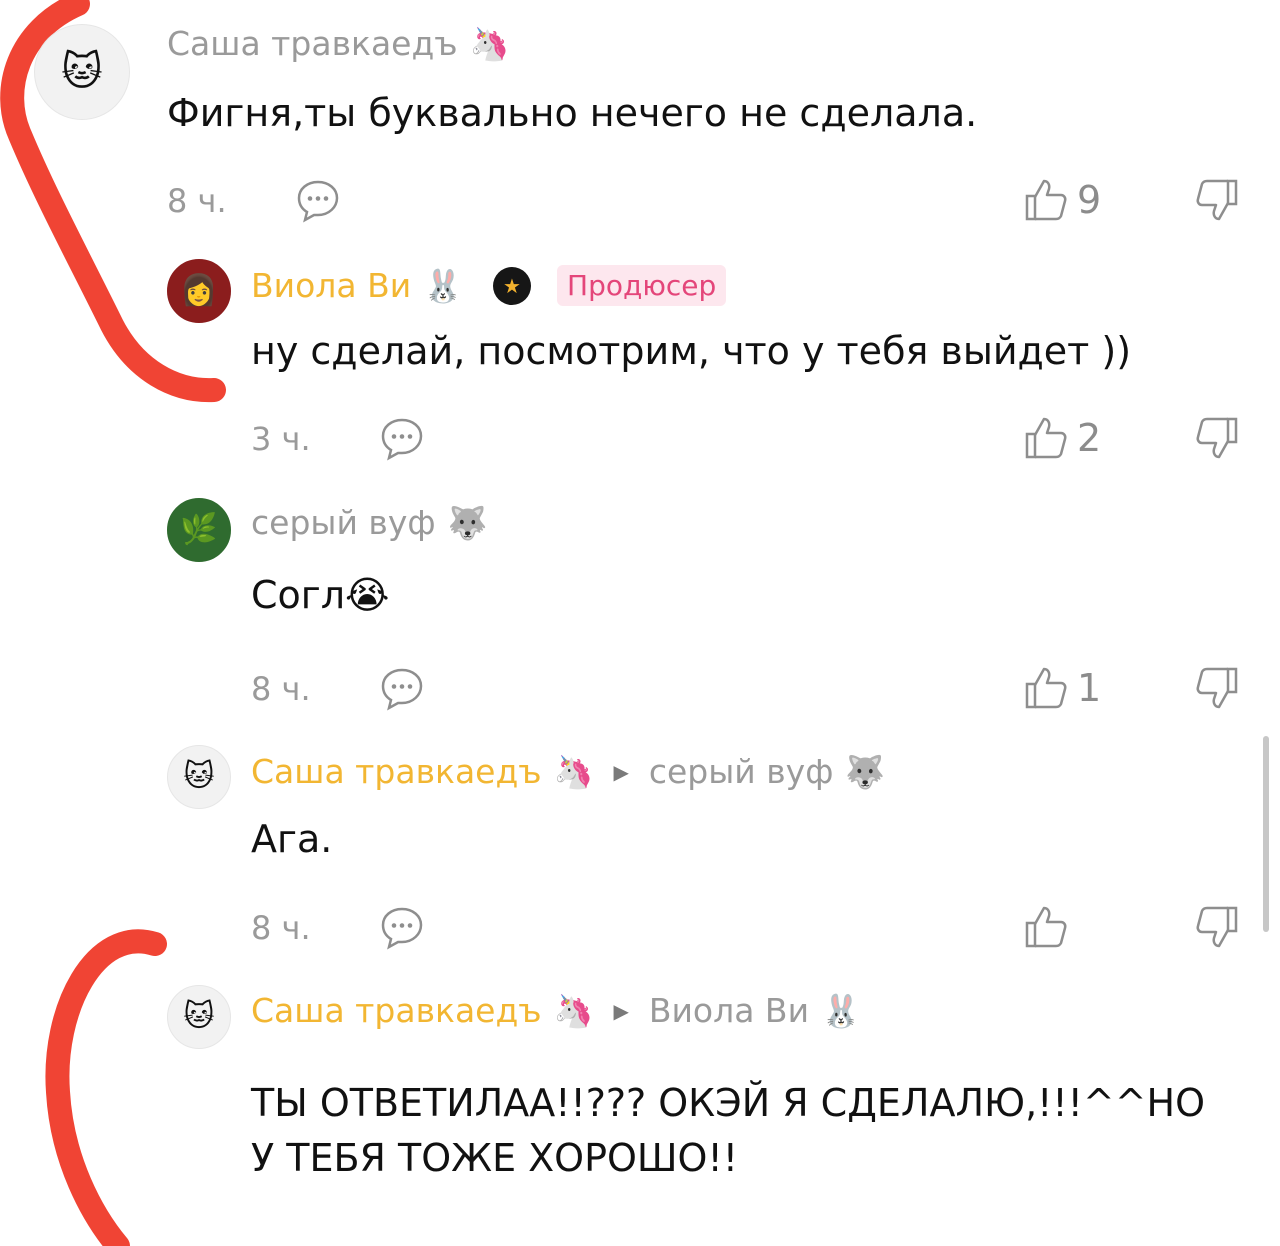 The width and height of the screenshot is (1280, 1246). I want to click on avatar-image: 🌿, so click(199, 529).